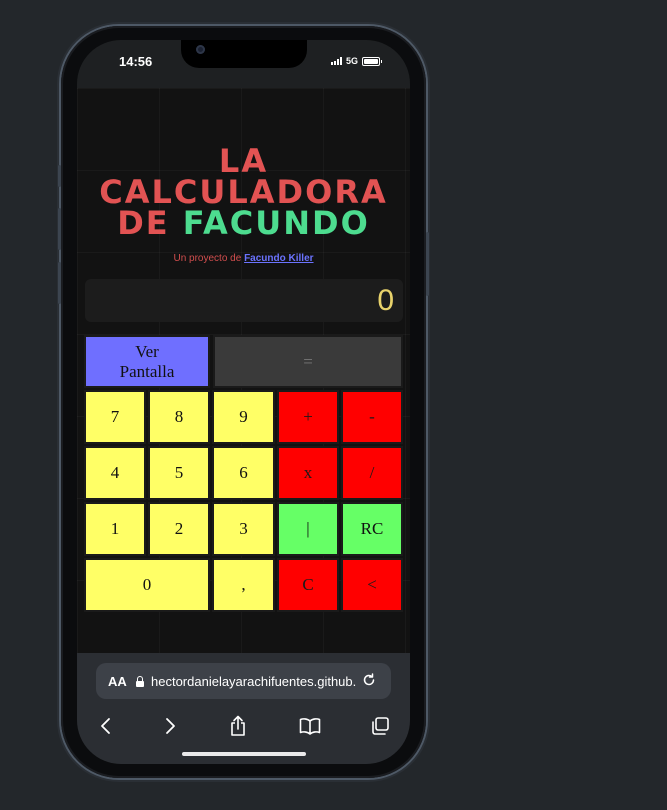 This screenshot has width=667, height=810. What do you see at coordinates (200, 49) in the screenshot?
I see `camera-icon` at bounding box center [200, 49].